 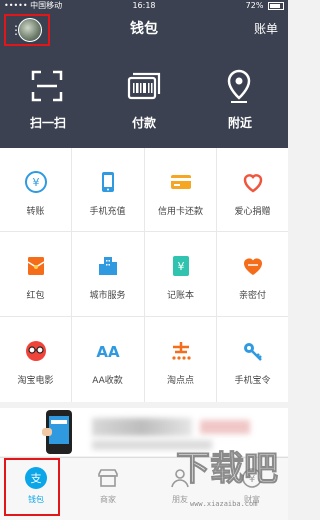 What do you see at coordinates (252, 489) in the screenshot?
I see `tab-wealth: ¥ 财富` at bounding box center [252, 489].